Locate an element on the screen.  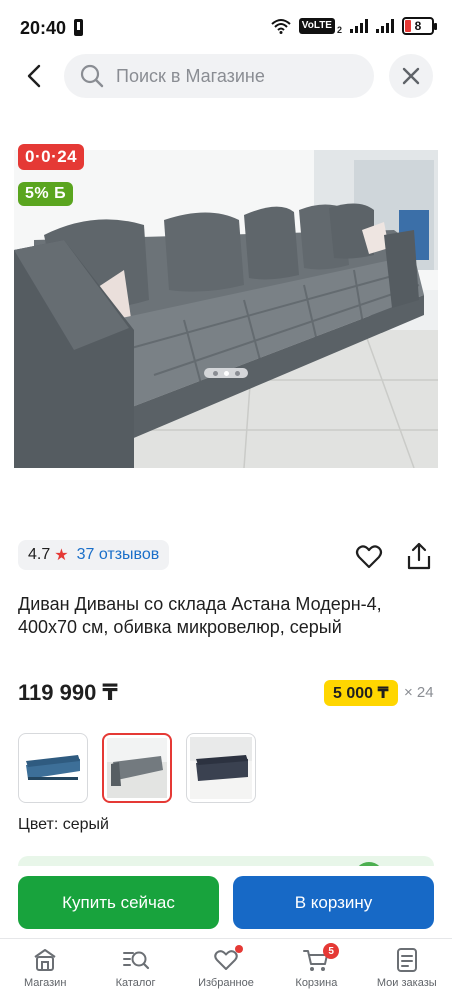
action-bar: Купить сейчас В корзину is located at coordinates (226, 902).